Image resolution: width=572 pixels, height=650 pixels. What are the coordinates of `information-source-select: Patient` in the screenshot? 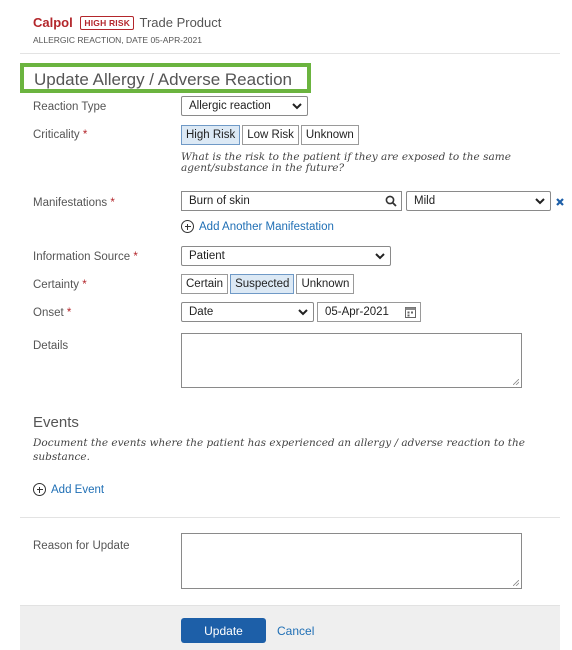 It's located at (286, 256).